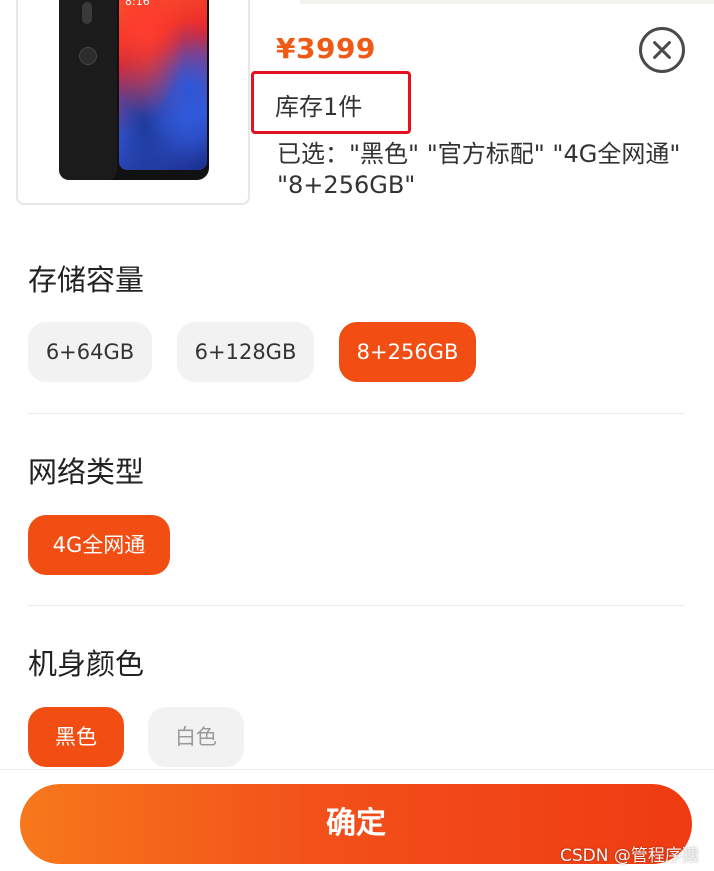 The height and width of the screenshot is (871, 714). Describe the element at coordinates (137, 4) in the screenshot. I see `phone-screen-time: 8:16` at that location.